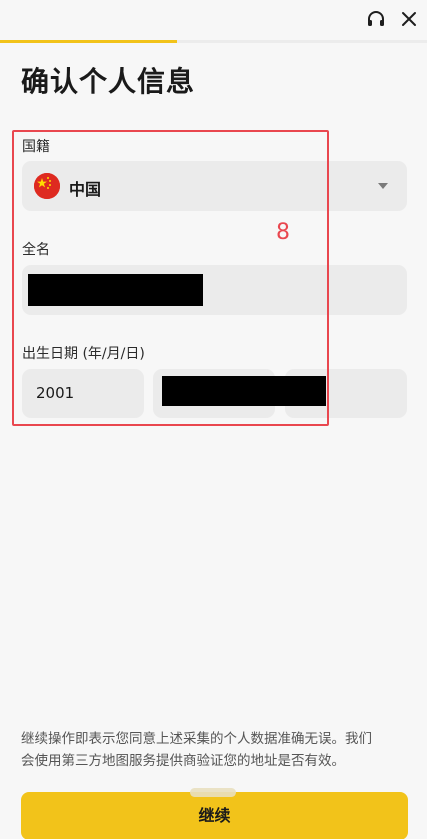 Image resolution: width=427 pixels, height=839 pixels. Describe the element at coordinates (283, 232) in the screenshot. I see `annotation-number: 8` at that location.